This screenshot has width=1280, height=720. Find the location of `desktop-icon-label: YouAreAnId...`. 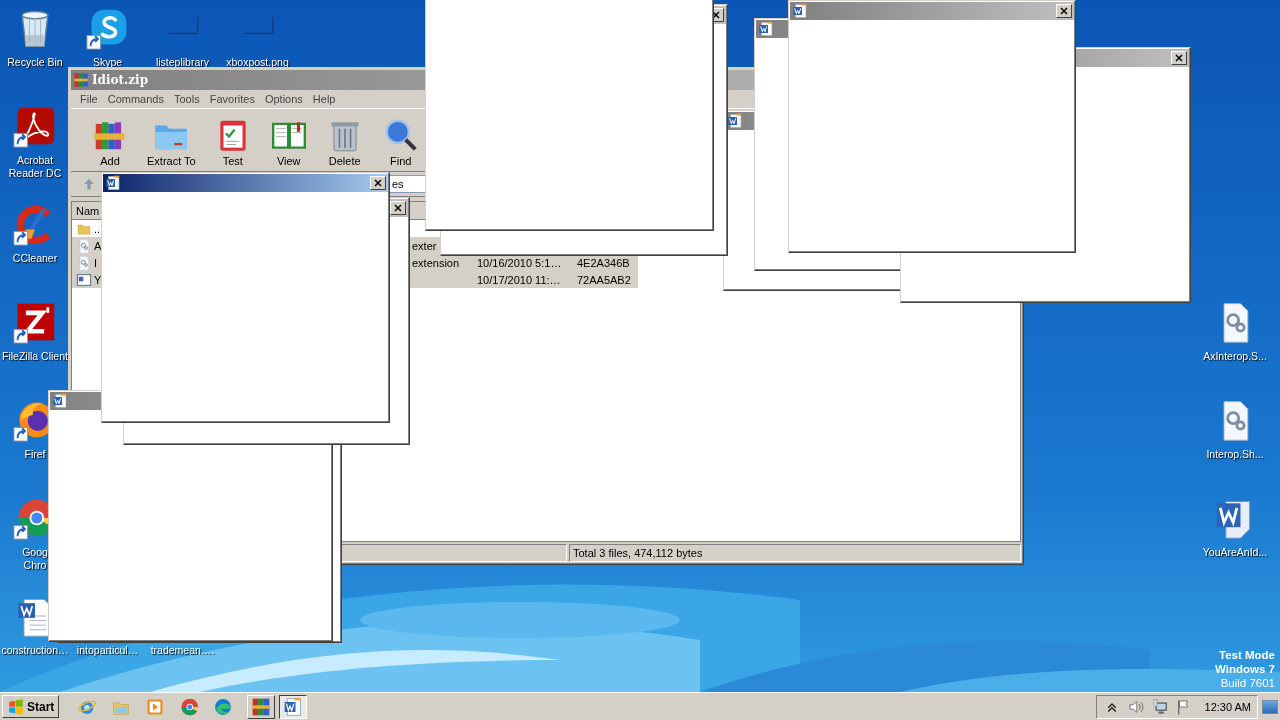

desktop-icon-label: YouAreAnId... is located at coordinates (1235, 552).